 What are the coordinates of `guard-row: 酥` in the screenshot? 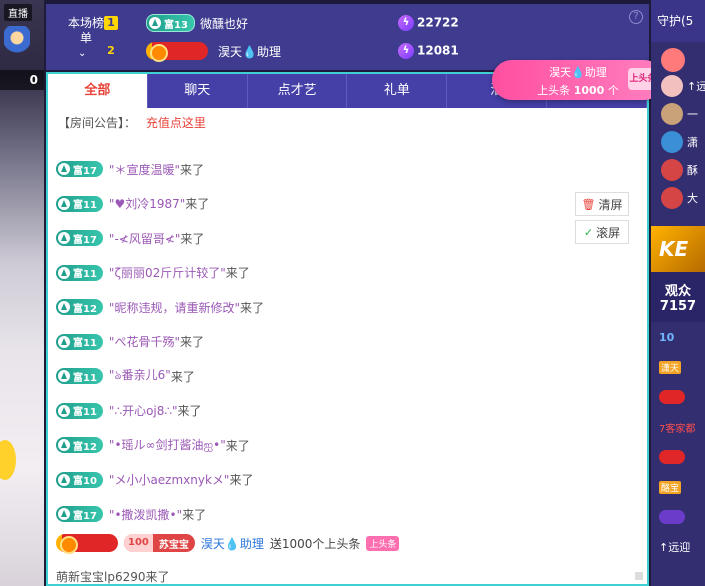 It's located at (678, 170).